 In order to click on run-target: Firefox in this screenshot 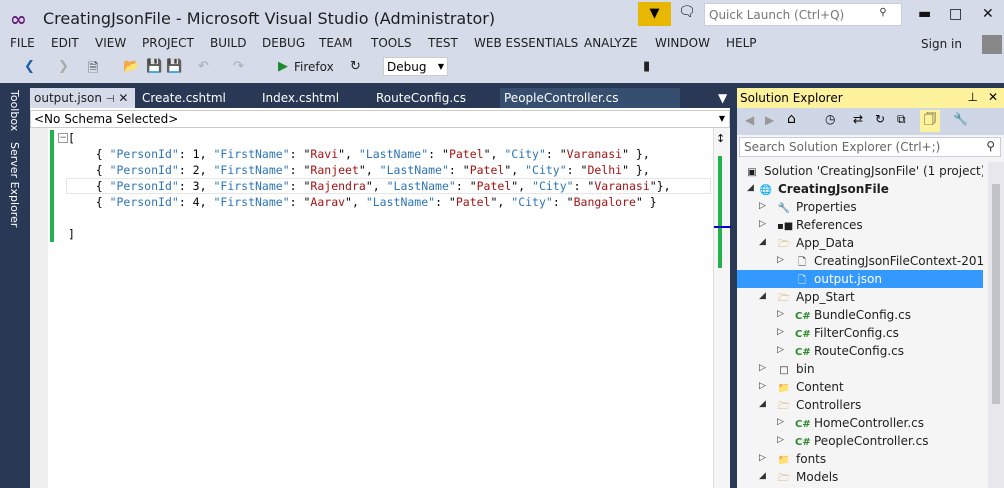, I will do `click(314, 67)`.